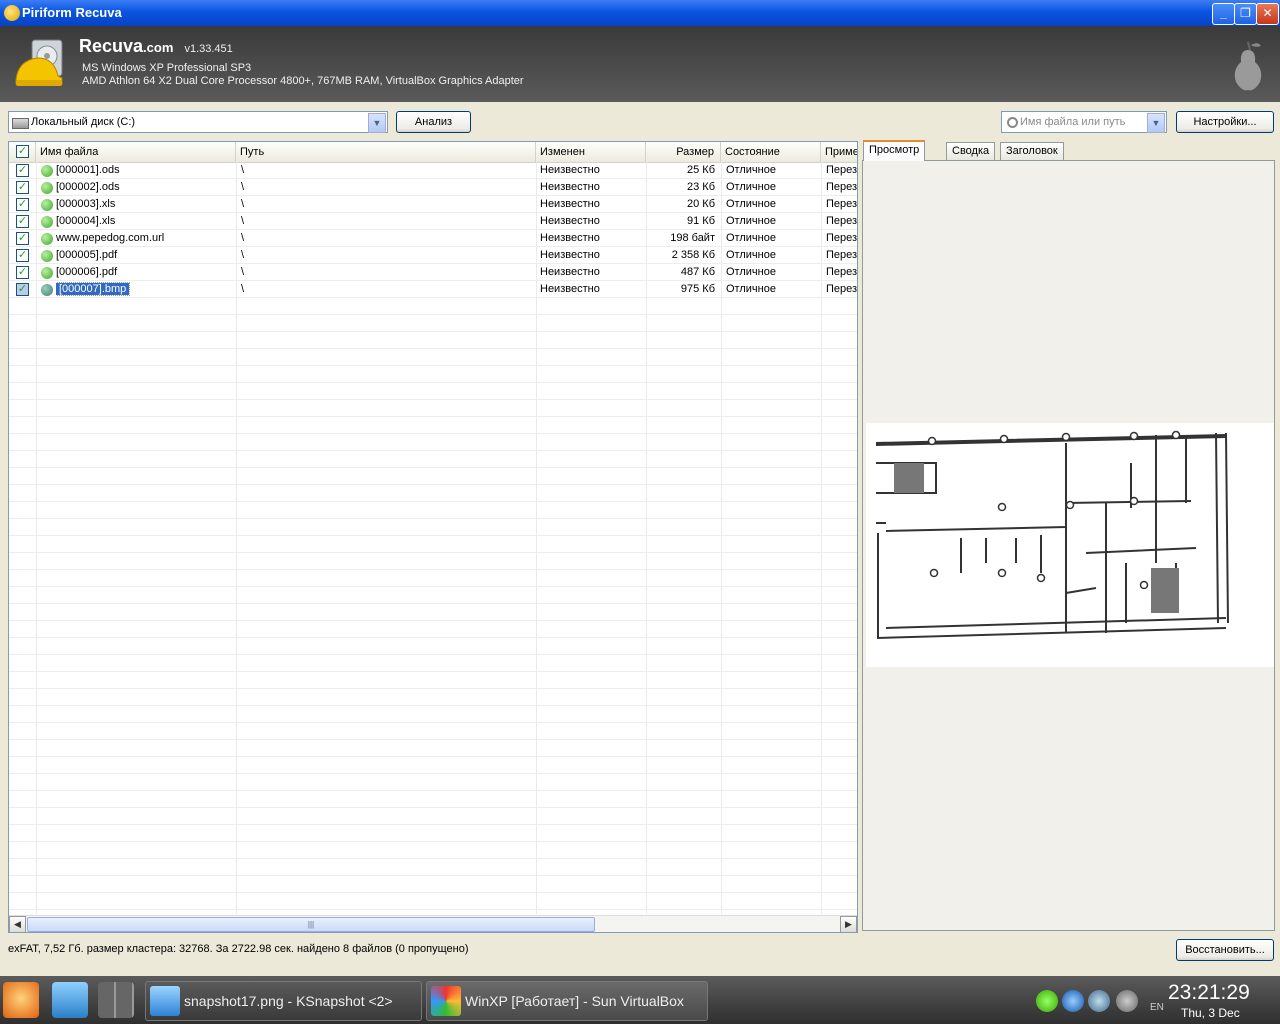  Describe the element at coordinates (198, 122) in the screenshot. I see `drive-select: Локальный диск (C:) ▼` at that location.